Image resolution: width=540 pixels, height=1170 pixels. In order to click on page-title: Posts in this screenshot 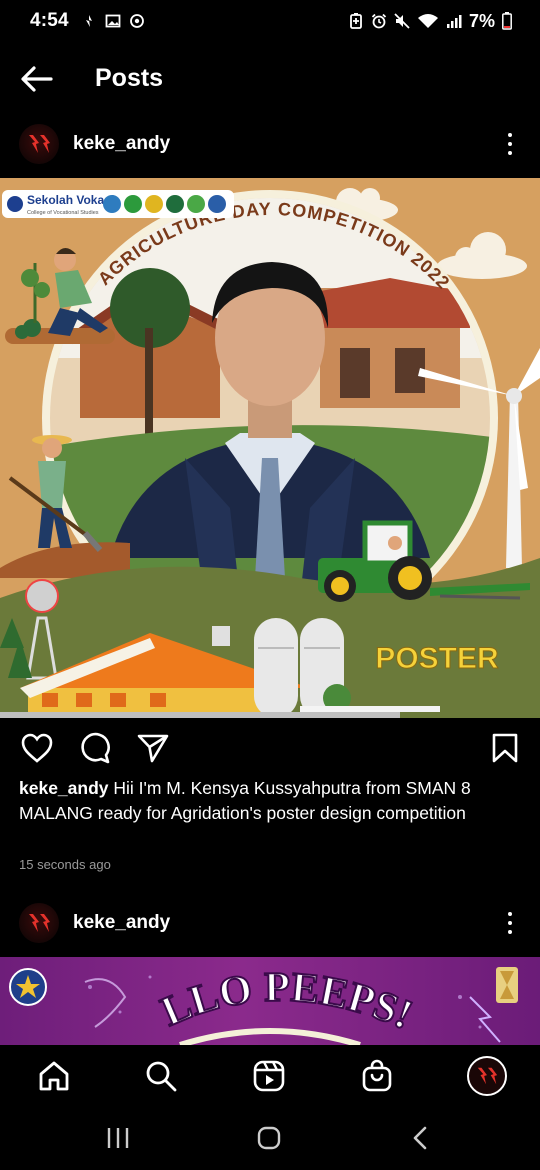, I will do `click(129, 78)`.